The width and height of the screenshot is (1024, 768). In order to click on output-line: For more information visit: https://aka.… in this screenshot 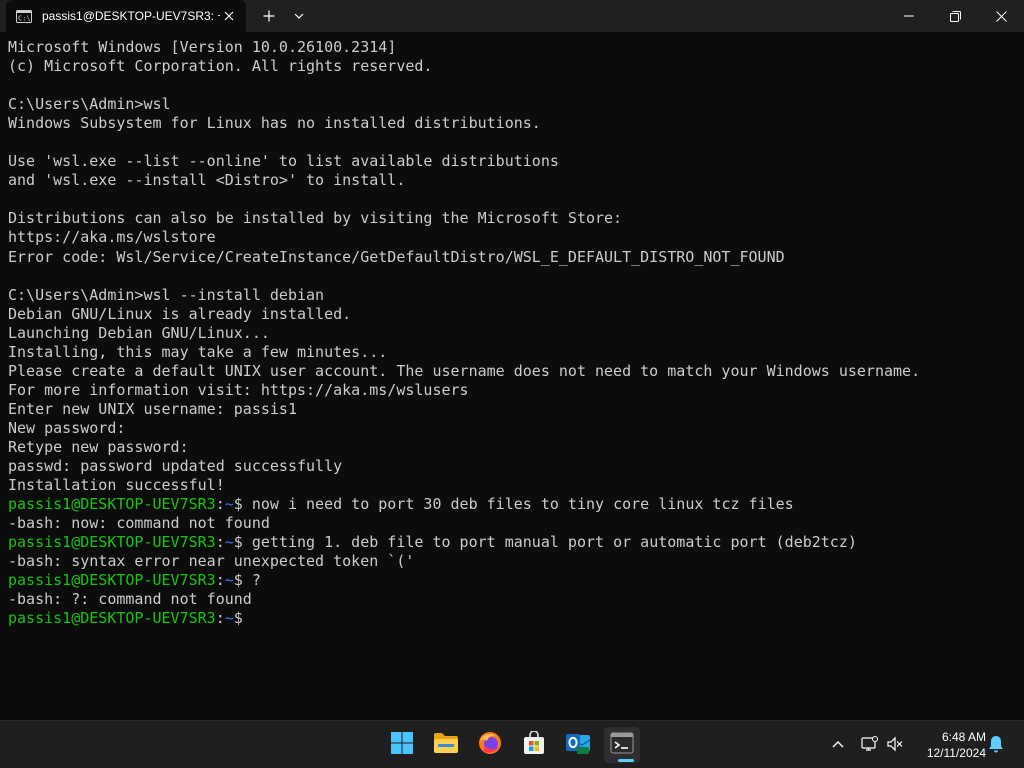, I will do `click(513, 390)`.